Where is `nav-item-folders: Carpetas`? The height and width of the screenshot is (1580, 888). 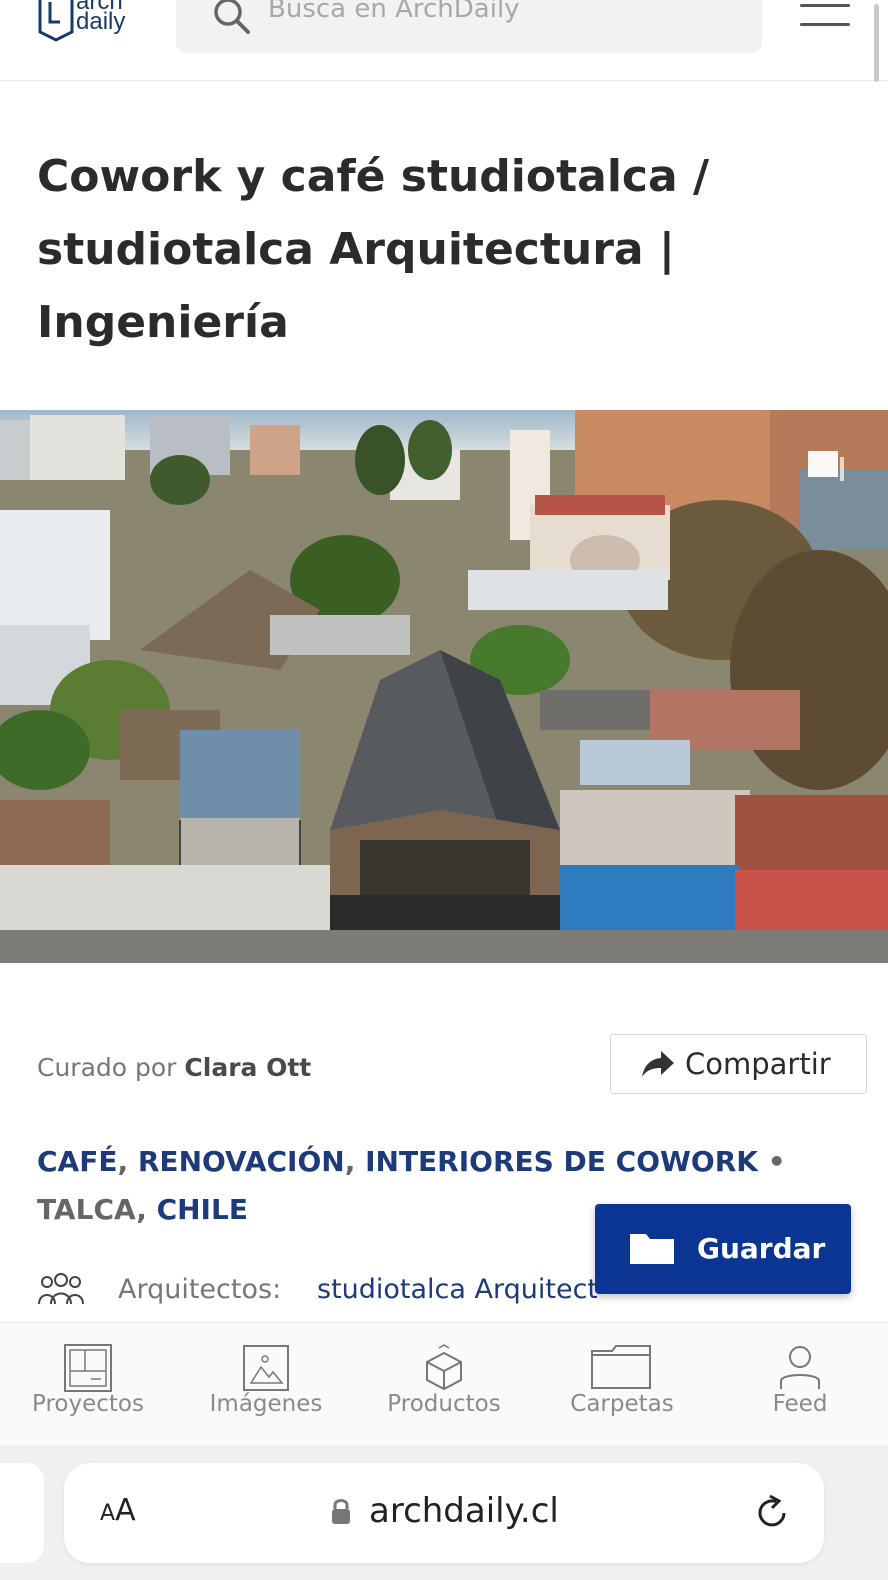 nav-item-folders: Carpetas is located at coordinates (622, 1384).